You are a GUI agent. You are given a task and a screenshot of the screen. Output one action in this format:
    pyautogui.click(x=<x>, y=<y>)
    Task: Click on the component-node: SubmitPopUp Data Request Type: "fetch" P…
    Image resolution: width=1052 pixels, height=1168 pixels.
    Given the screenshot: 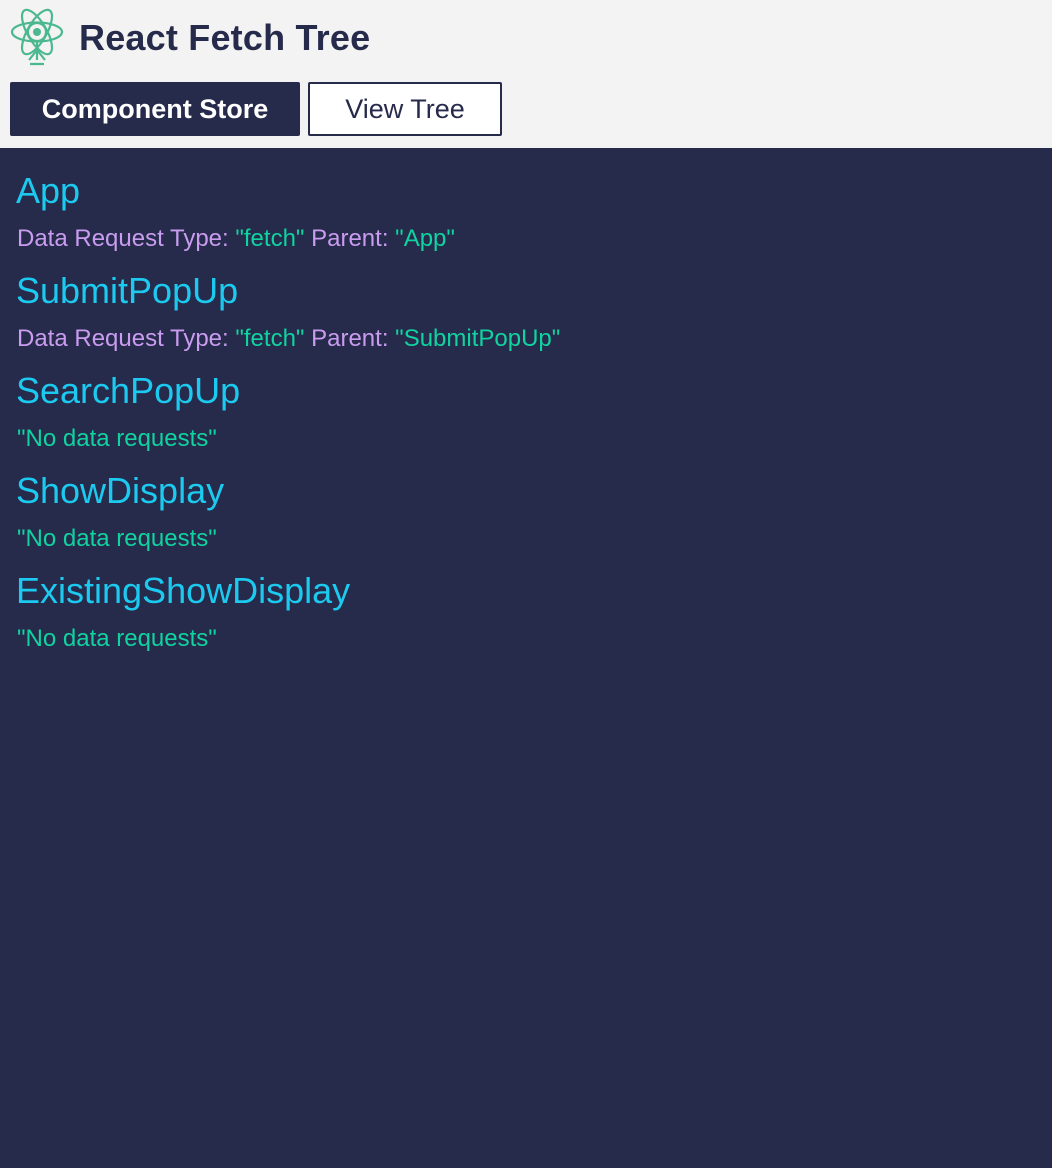 What is the action you would take?
    pyautogui.click(x=526, y=311)
    